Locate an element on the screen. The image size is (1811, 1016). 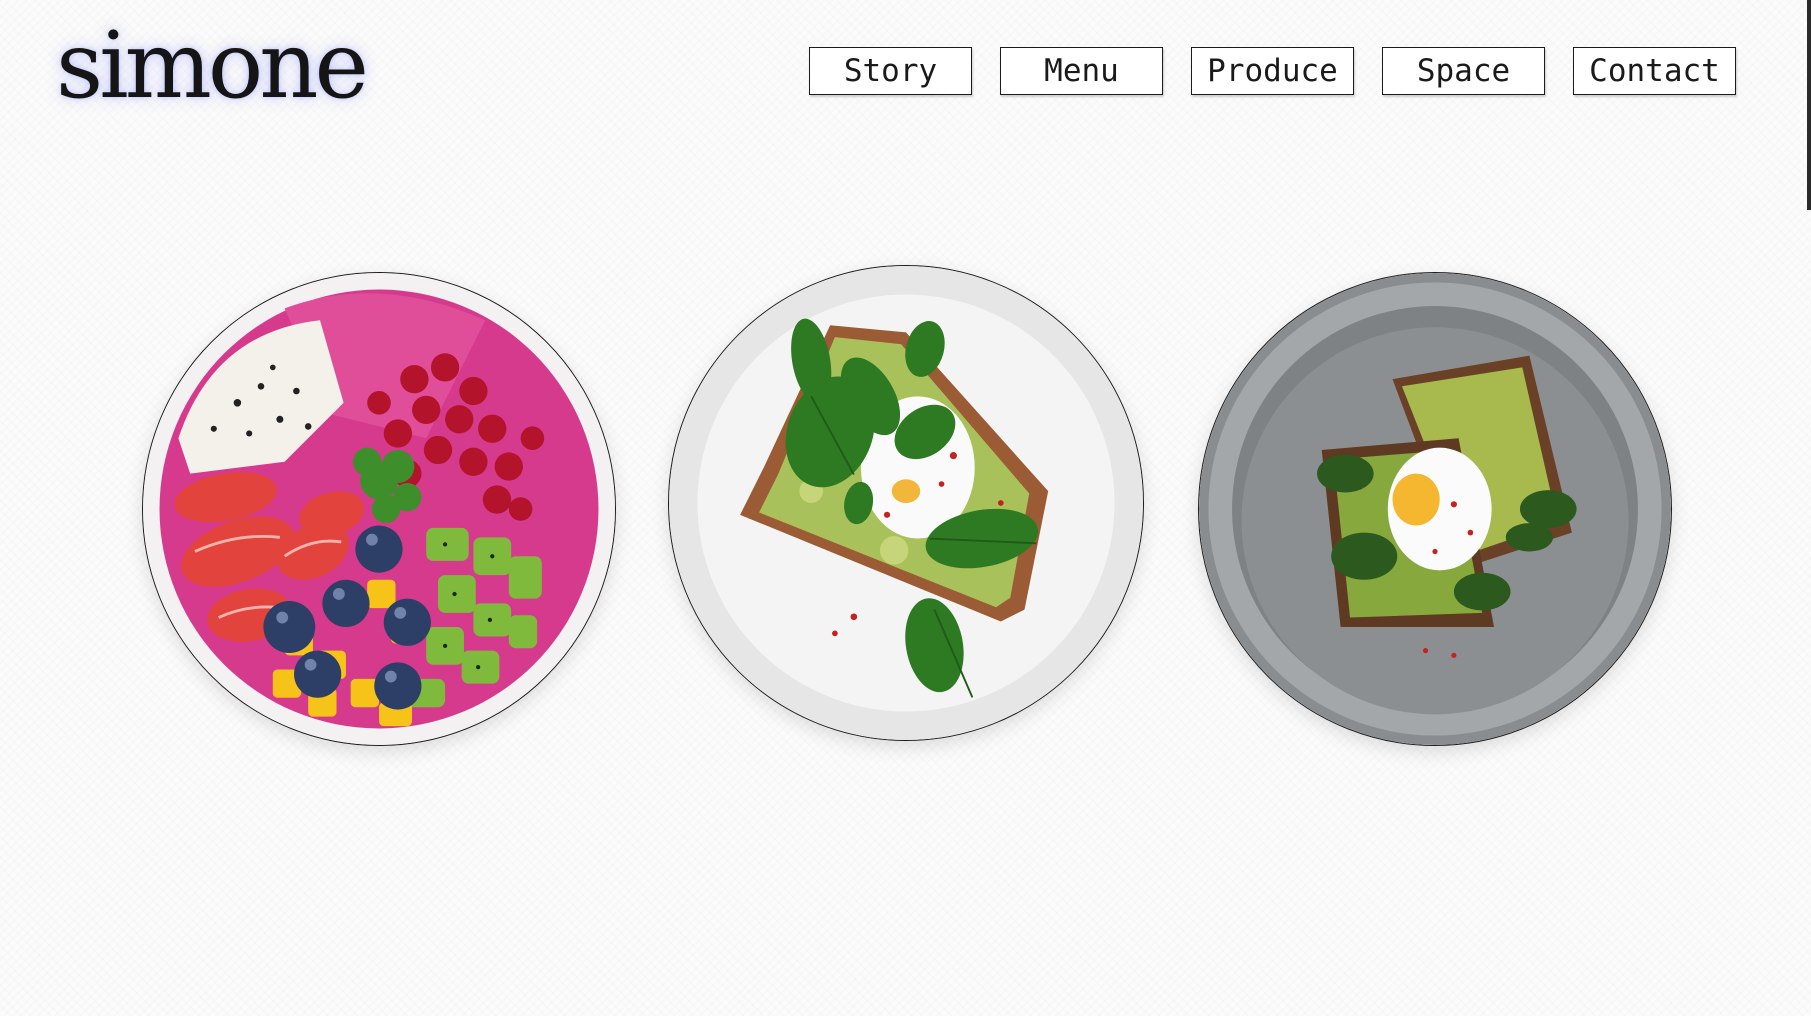
nav-produce-button: Produce is located at coordinates (1272, 71).